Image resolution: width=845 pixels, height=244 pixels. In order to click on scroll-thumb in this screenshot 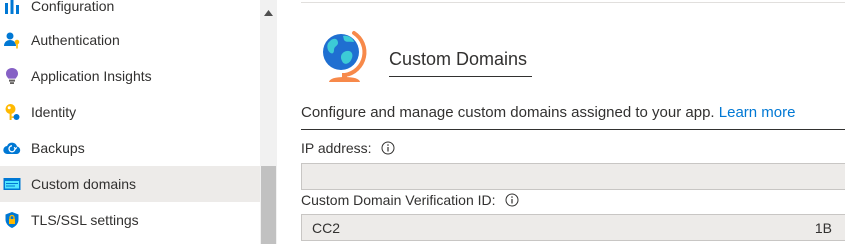, I will do `click(268, 205)`.